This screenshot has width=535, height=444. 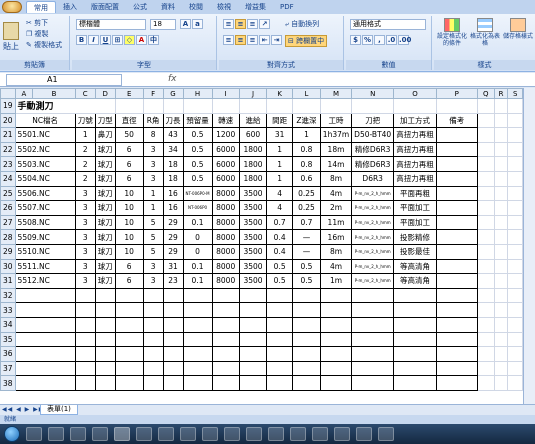 I want to click on column-header: B, so click(x=54, y=93).